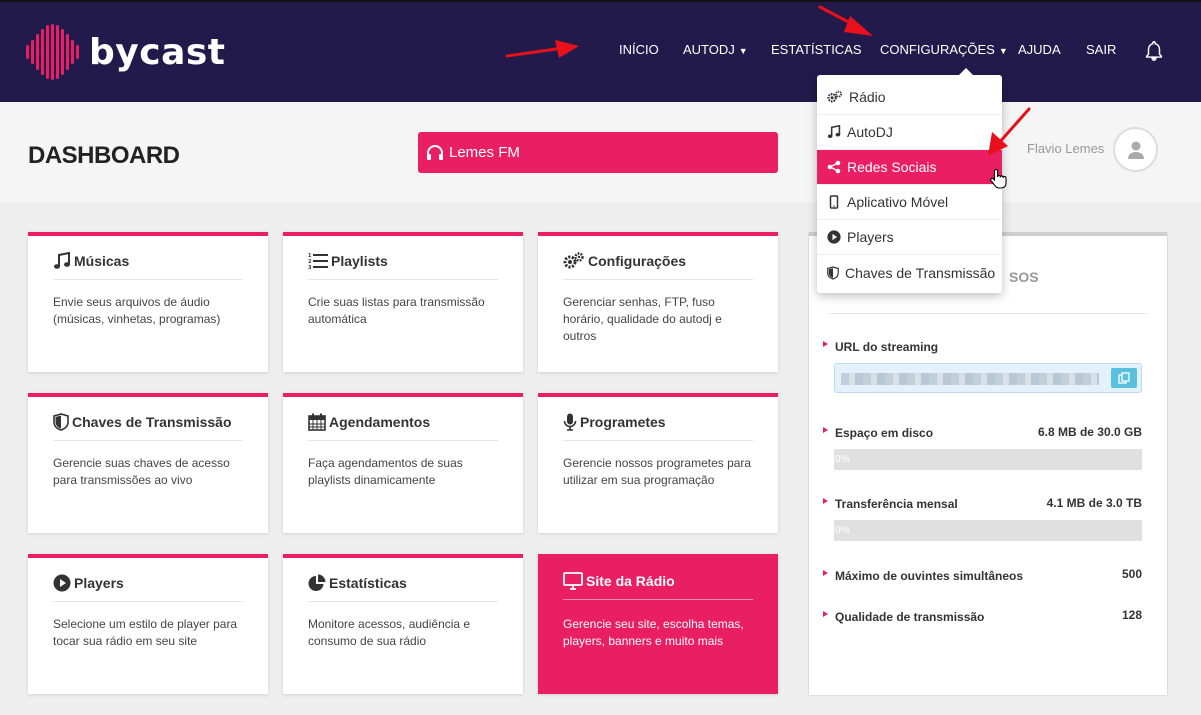 The image size is (1201, 715). Describe the element at coordinates (1131, 574) in the screenshot. I see `listeners-value: 500` at that location.